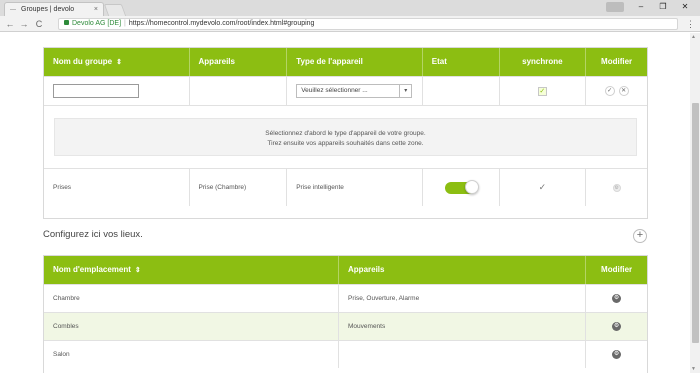 This screenshot has height=373, width=700. Describe the element at coordinates (96, 9) in the screenshot. I see `tab-close-icon: ×` at that location.